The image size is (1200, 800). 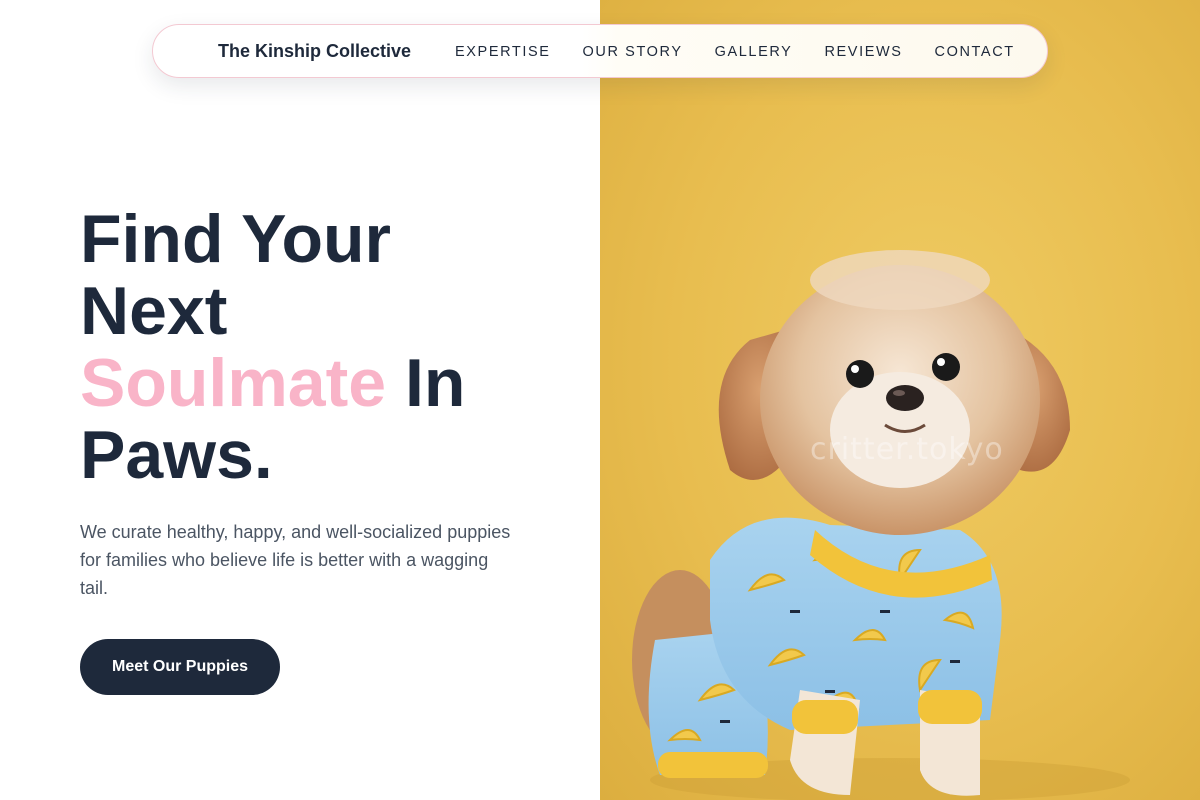 I want to click on meet-our-puppies-button: Meet Our Puppies, so click(x=180, y=667).